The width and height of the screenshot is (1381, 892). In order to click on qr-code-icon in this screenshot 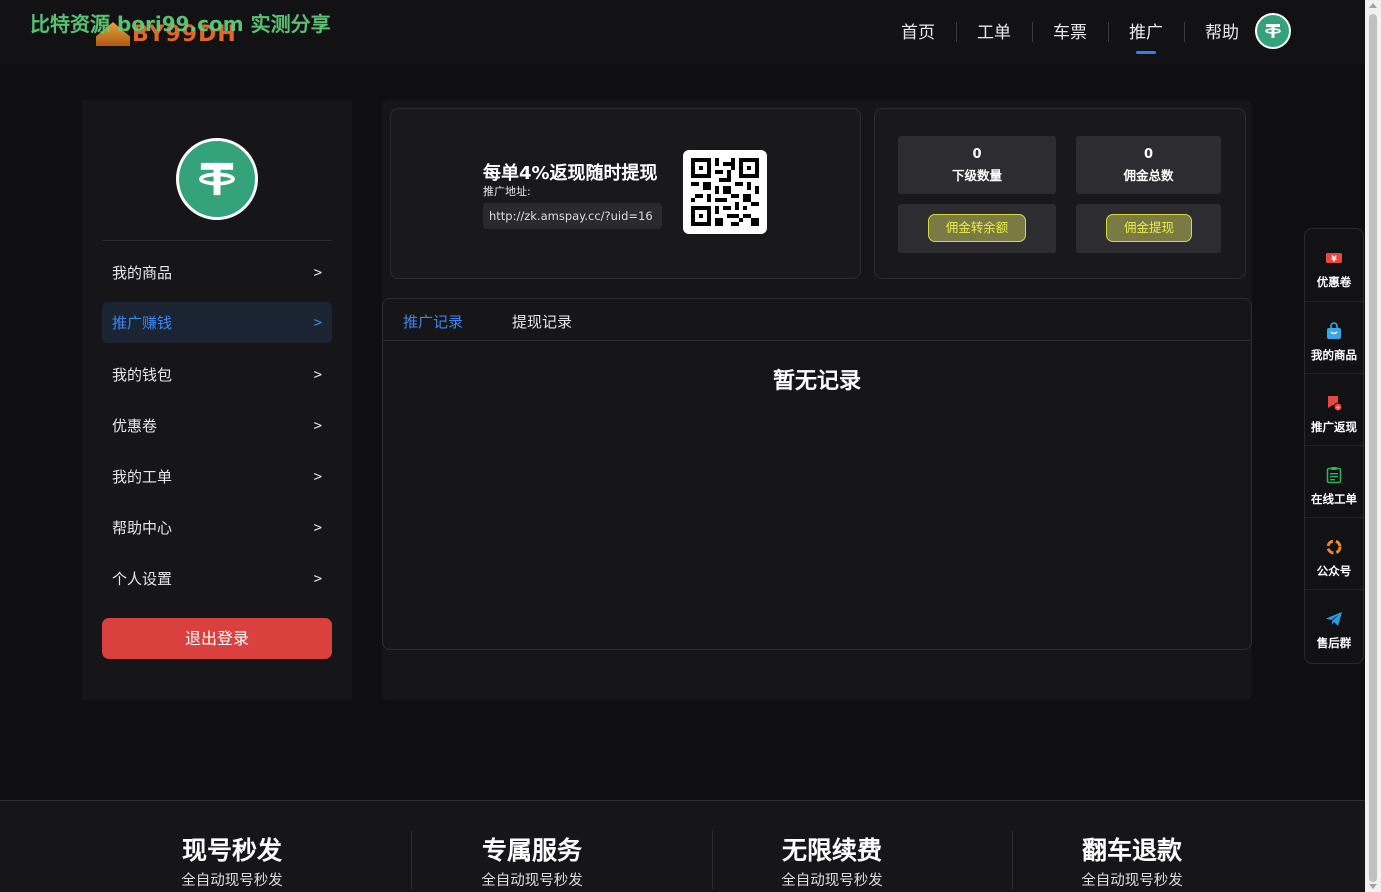, I will do `click(725, 192)`.